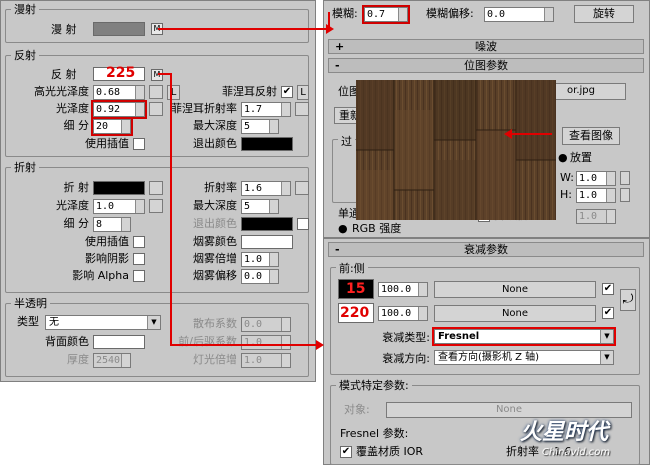 This screenshot has width=650, height=465. I want to click on light-mult-label: 灯光倍增, so click(215, 359).